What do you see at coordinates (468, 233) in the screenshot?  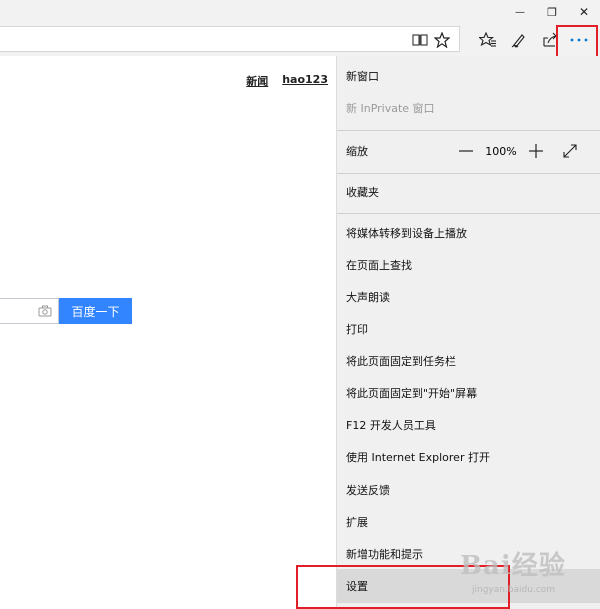 I see `menu-item-cast-media: 将媒体转移到设备上播放` at bounding box center [468, 233].